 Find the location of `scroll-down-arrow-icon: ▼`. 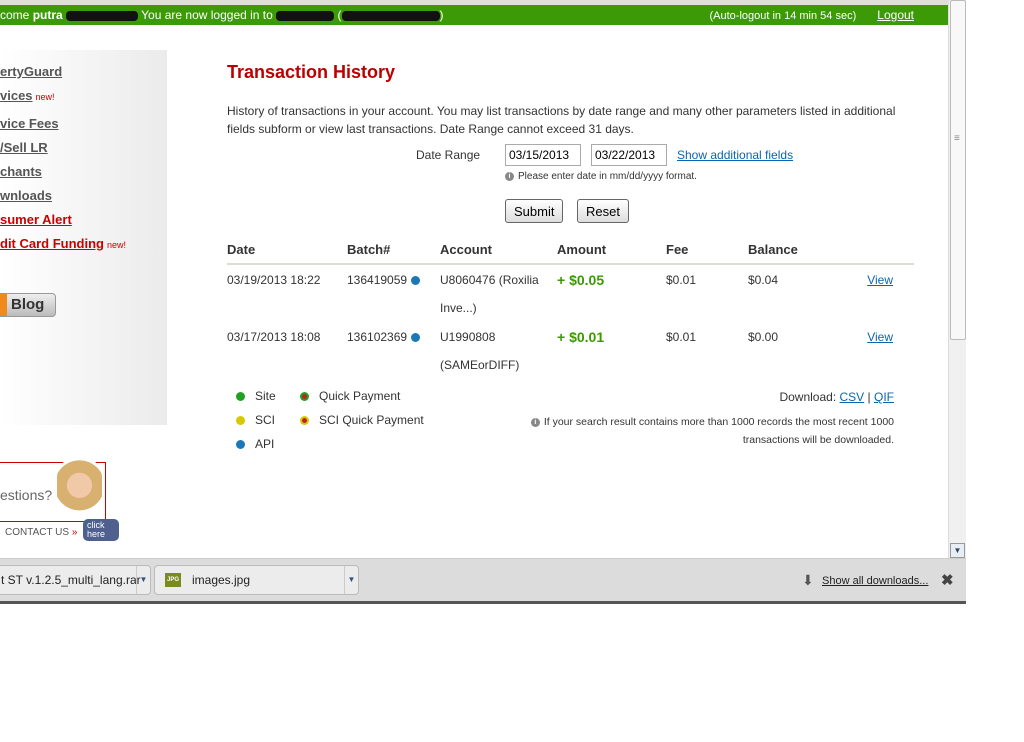

scroll-down-arrow-icon: ▼ is located at coordinates (957, 550).